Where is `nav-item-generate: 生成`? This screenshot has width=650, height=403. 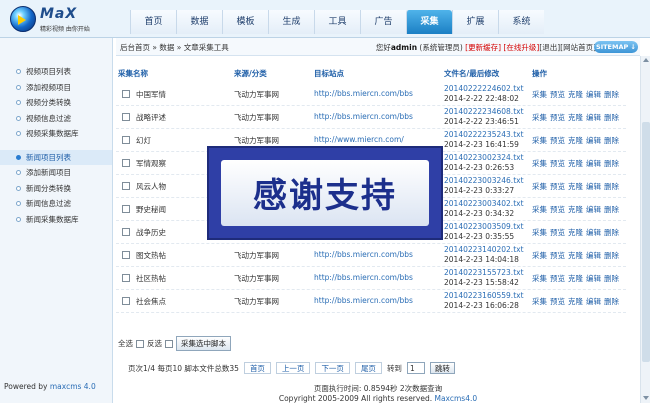 nav-item-generate: 生成 is located at coordinates (291, 22).